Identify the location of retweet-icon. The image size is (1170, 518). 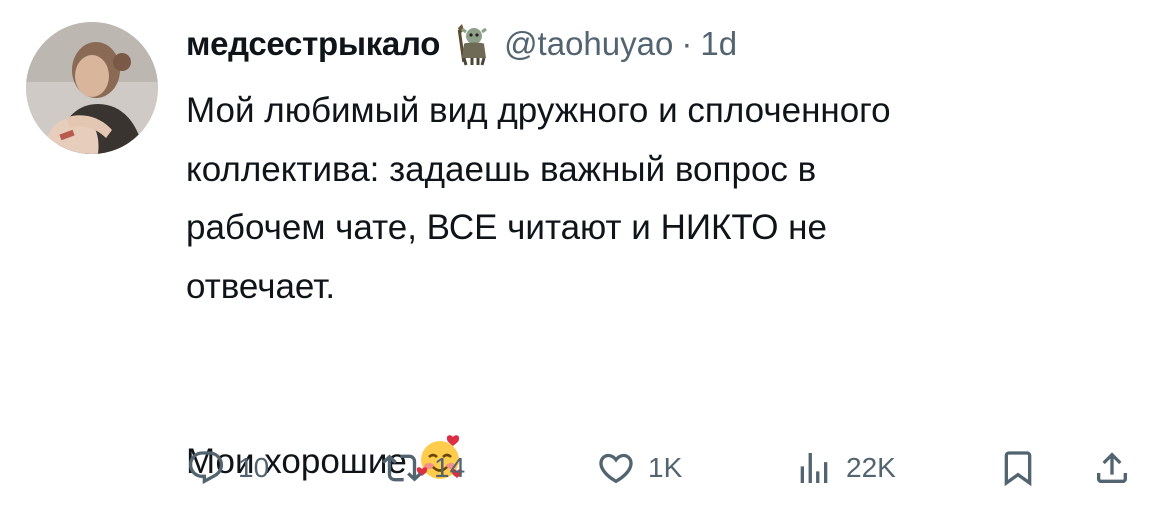
(402, 468).